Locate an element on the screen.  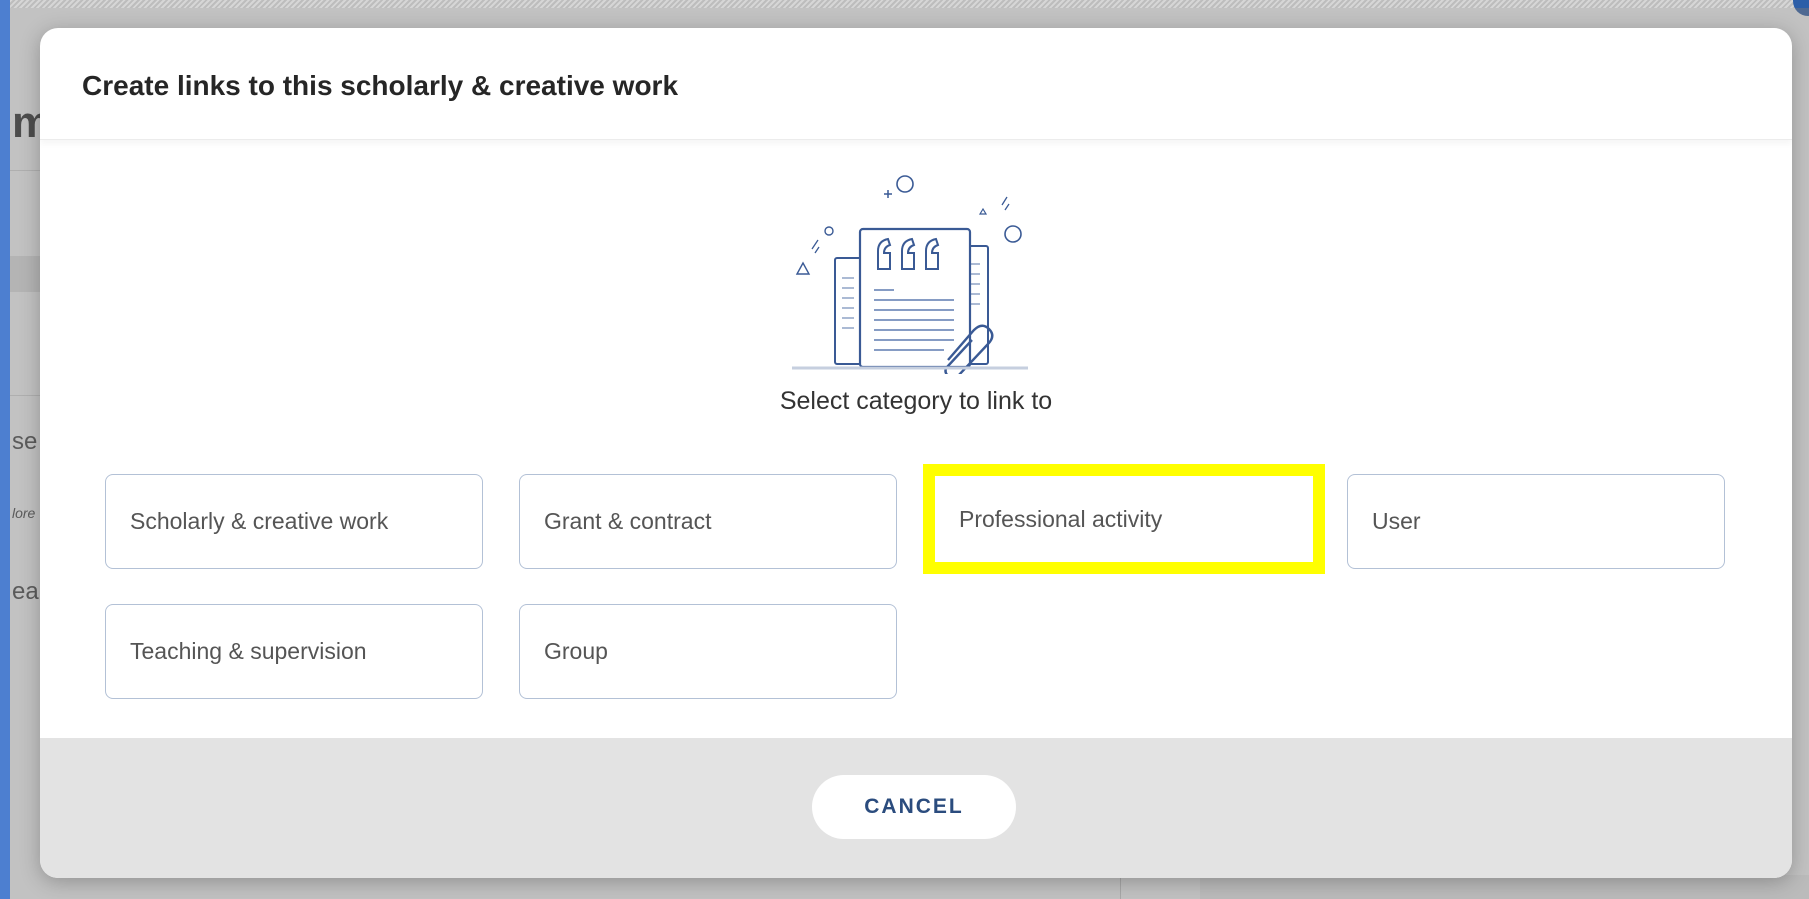
window-left-edge is located at coordinates (5, 449).